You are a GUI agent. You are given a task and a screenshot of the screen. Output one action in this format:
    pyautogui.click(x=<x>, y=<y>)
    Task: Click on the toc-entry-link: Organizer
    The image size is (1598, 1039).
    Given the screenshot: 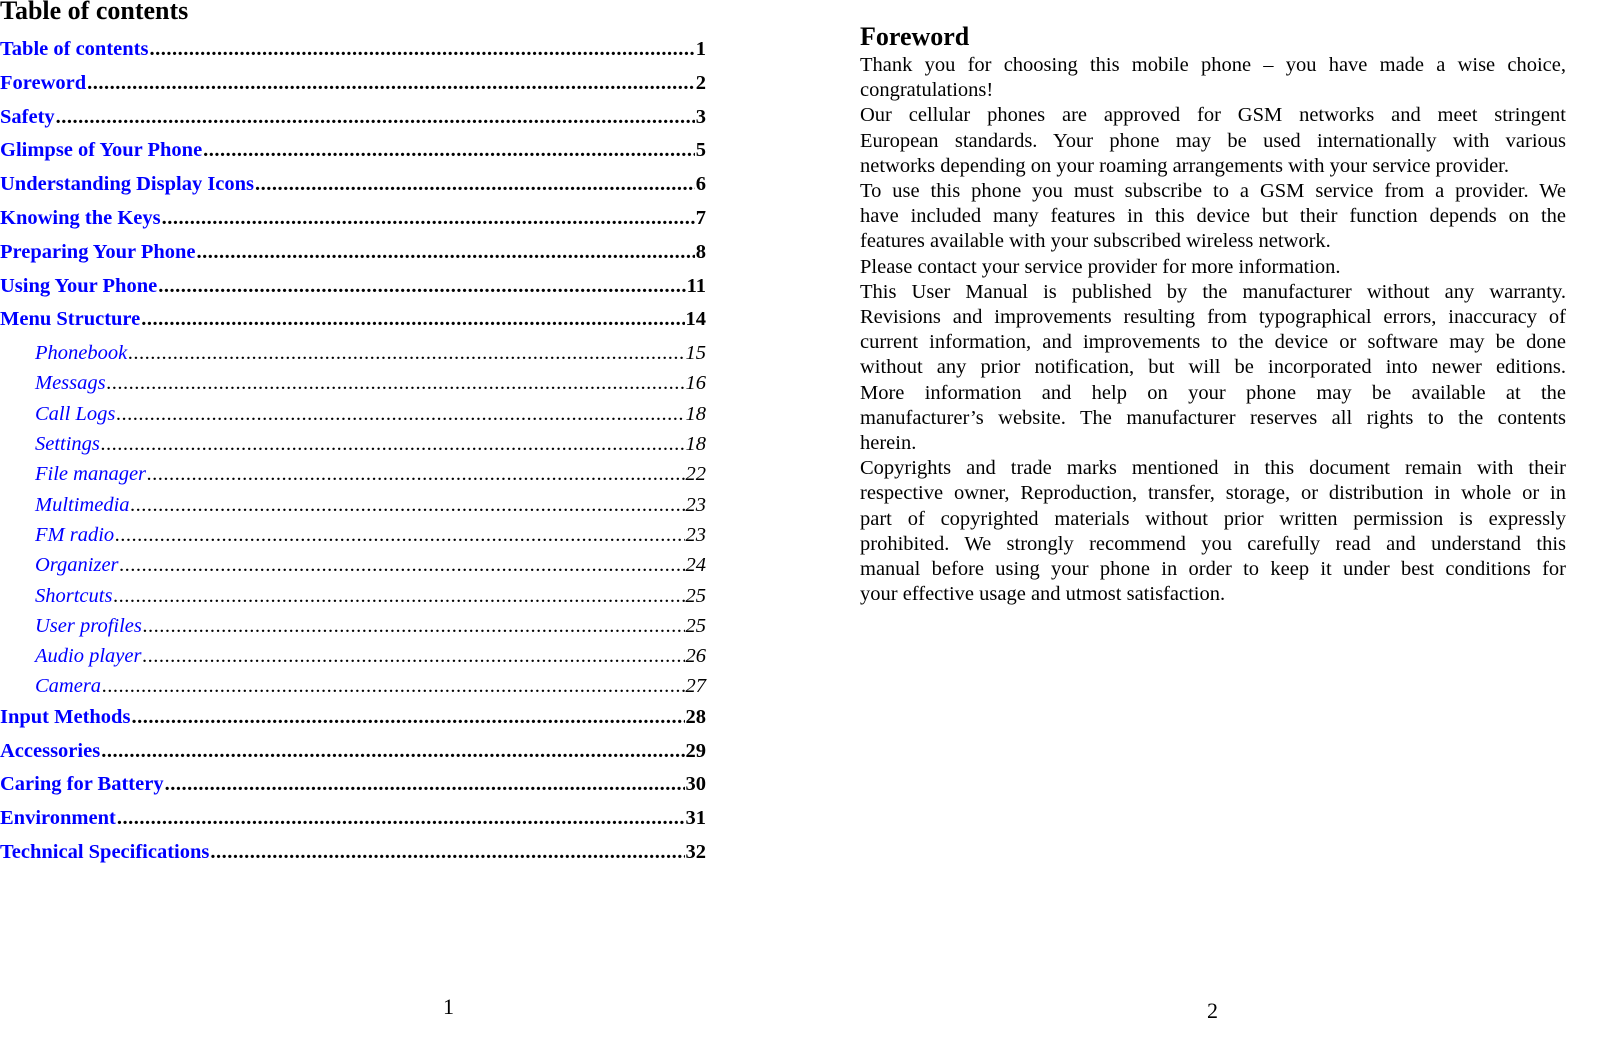 What is the action you would take?
    pyautogui.click(x=77, y=565)
    